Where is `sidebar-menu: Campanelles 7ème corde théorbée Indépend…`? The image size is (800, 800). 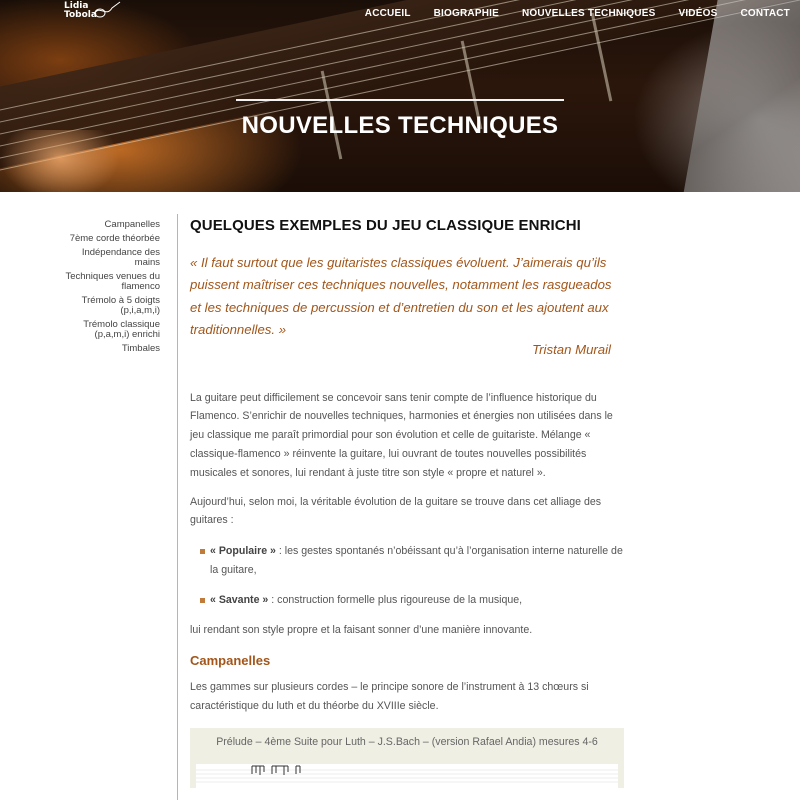
sidebar-menu: Campanelles 7ème corde théorbée Indépend… is located at coordinates (110, 289).